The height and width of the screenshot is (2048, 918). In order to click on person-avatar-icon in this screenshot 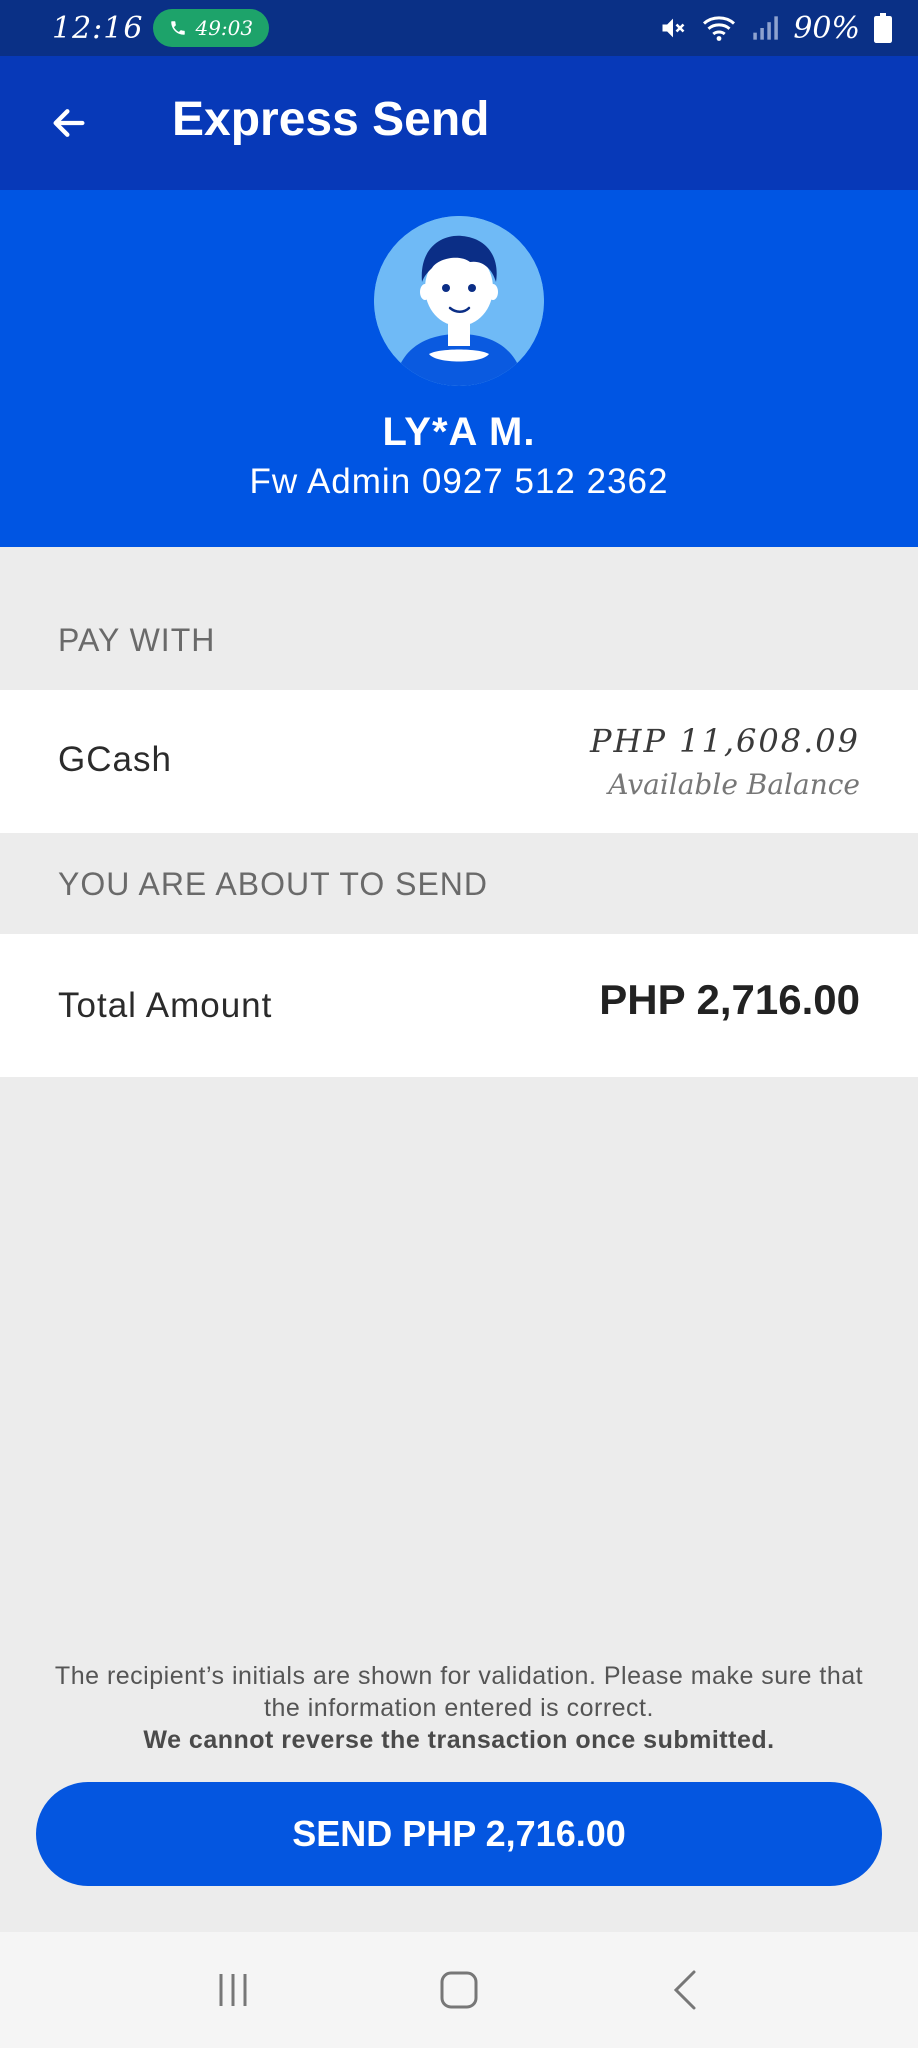, I will do `click(459, 301)`.